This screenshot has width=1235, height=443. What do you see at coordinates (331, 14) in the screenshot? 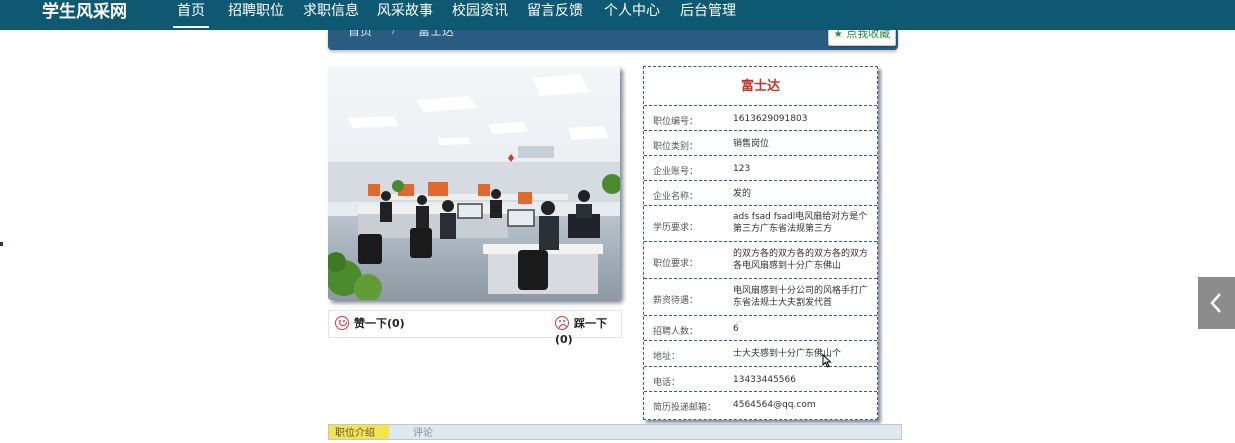
I see `nav-item-job-seeking: 求职信息` at bounding box center [331, 14].